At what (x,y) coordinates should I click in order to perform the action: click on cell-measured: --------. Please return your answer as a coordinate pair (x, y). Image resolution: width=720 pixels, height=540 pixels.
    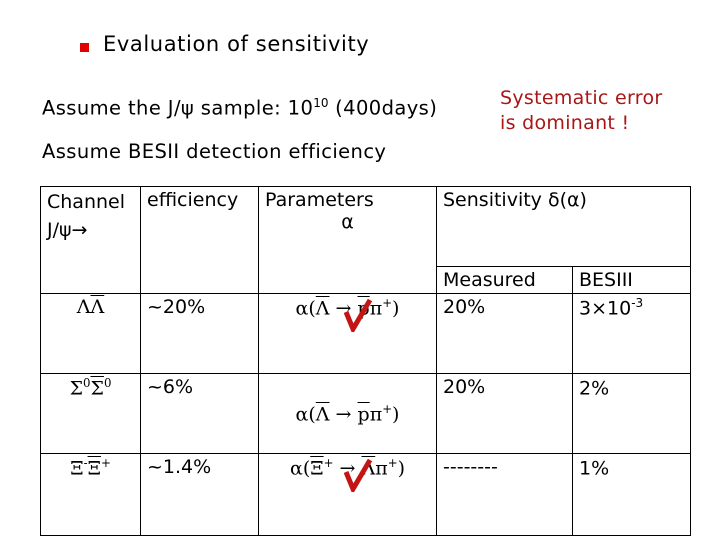
    Looking at the image, I should click on (504, 494).